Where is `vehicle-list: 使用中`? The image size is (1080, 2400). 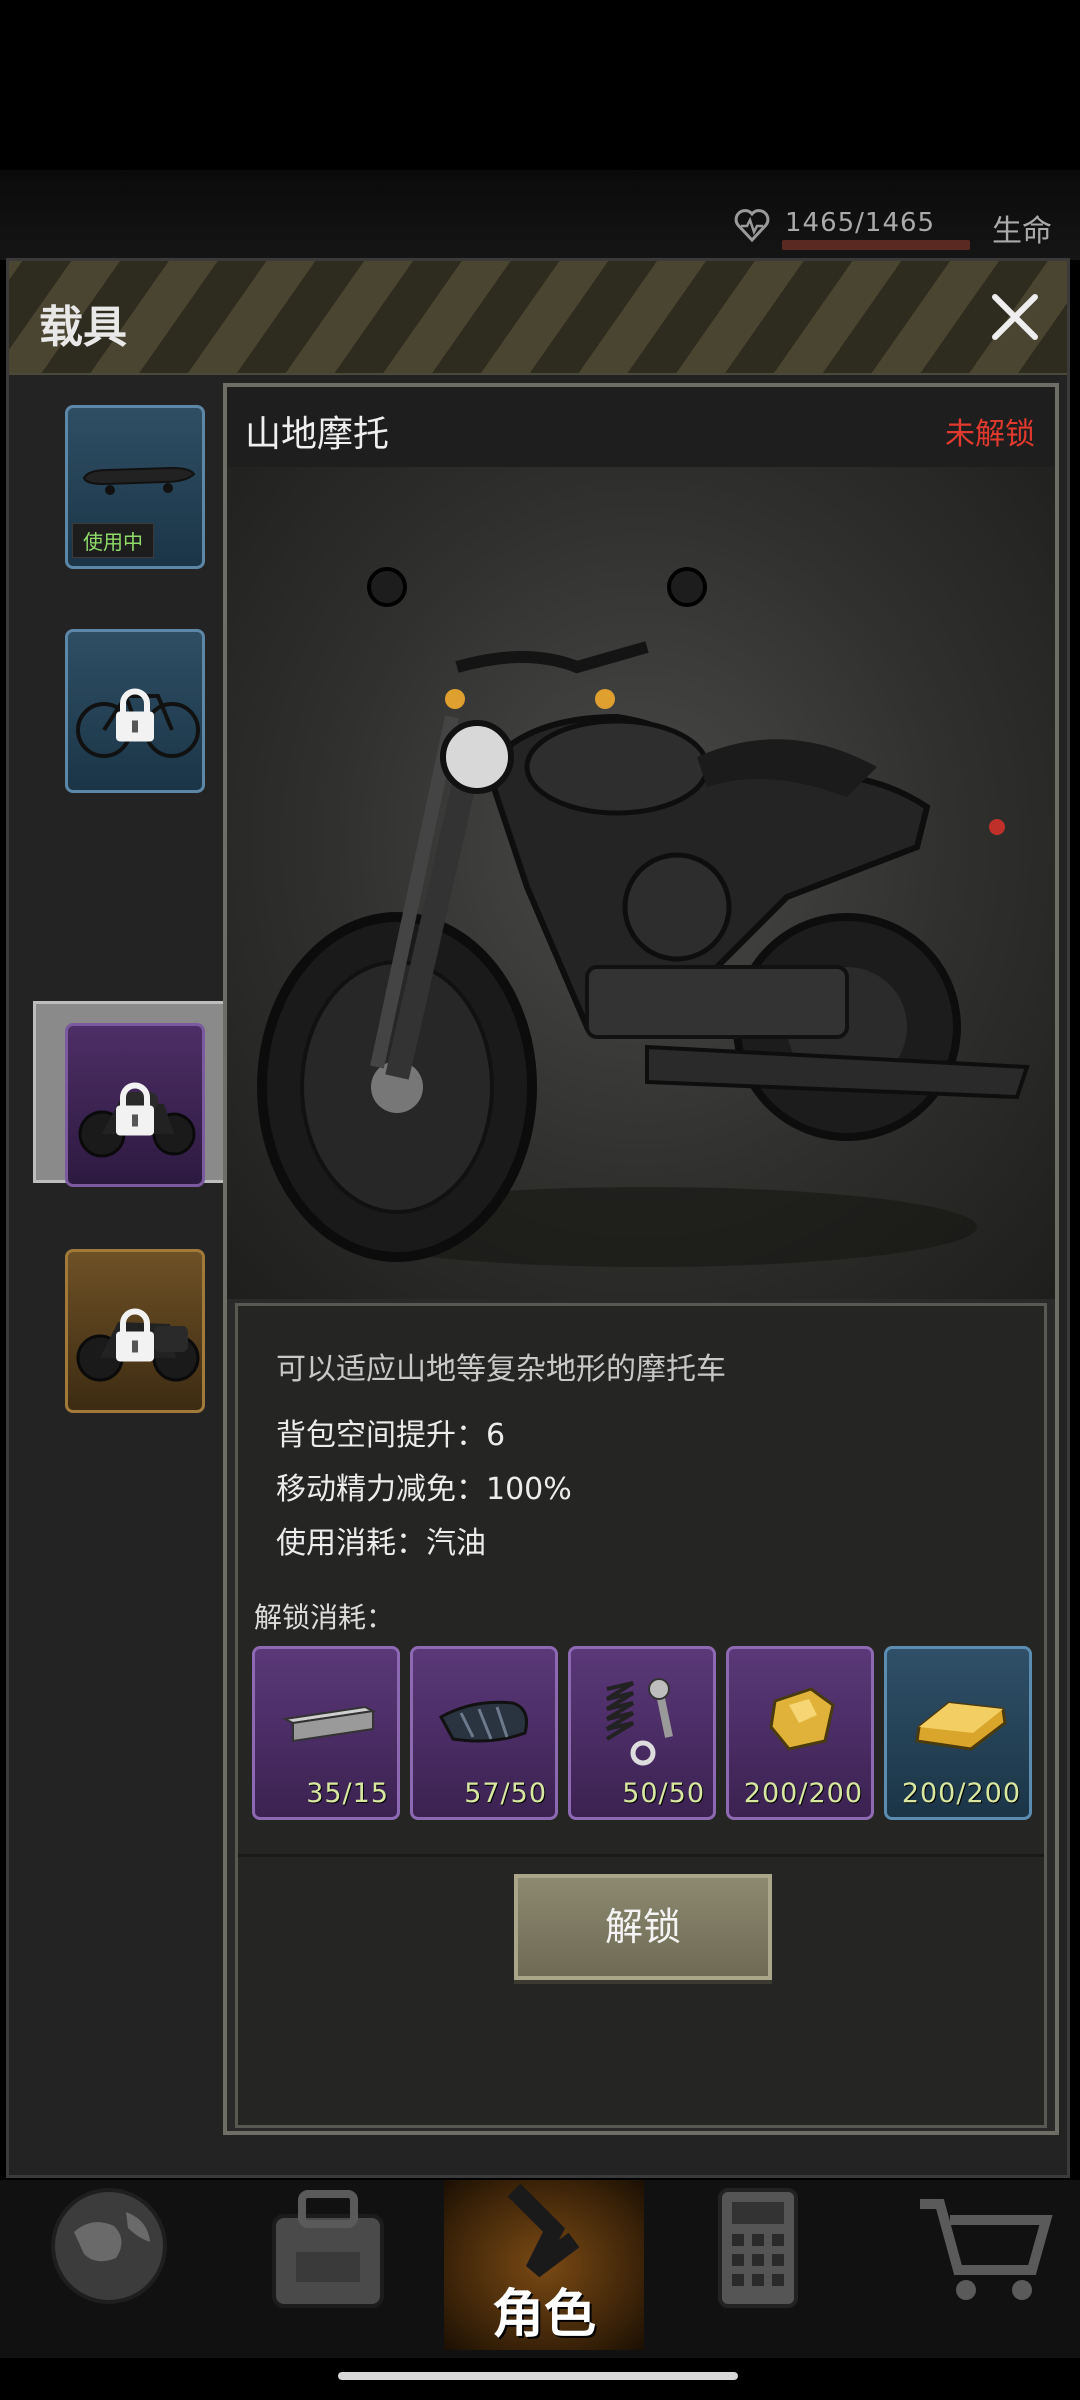
vehicle-list: 使用中 is located at coordinates (128, 1274).